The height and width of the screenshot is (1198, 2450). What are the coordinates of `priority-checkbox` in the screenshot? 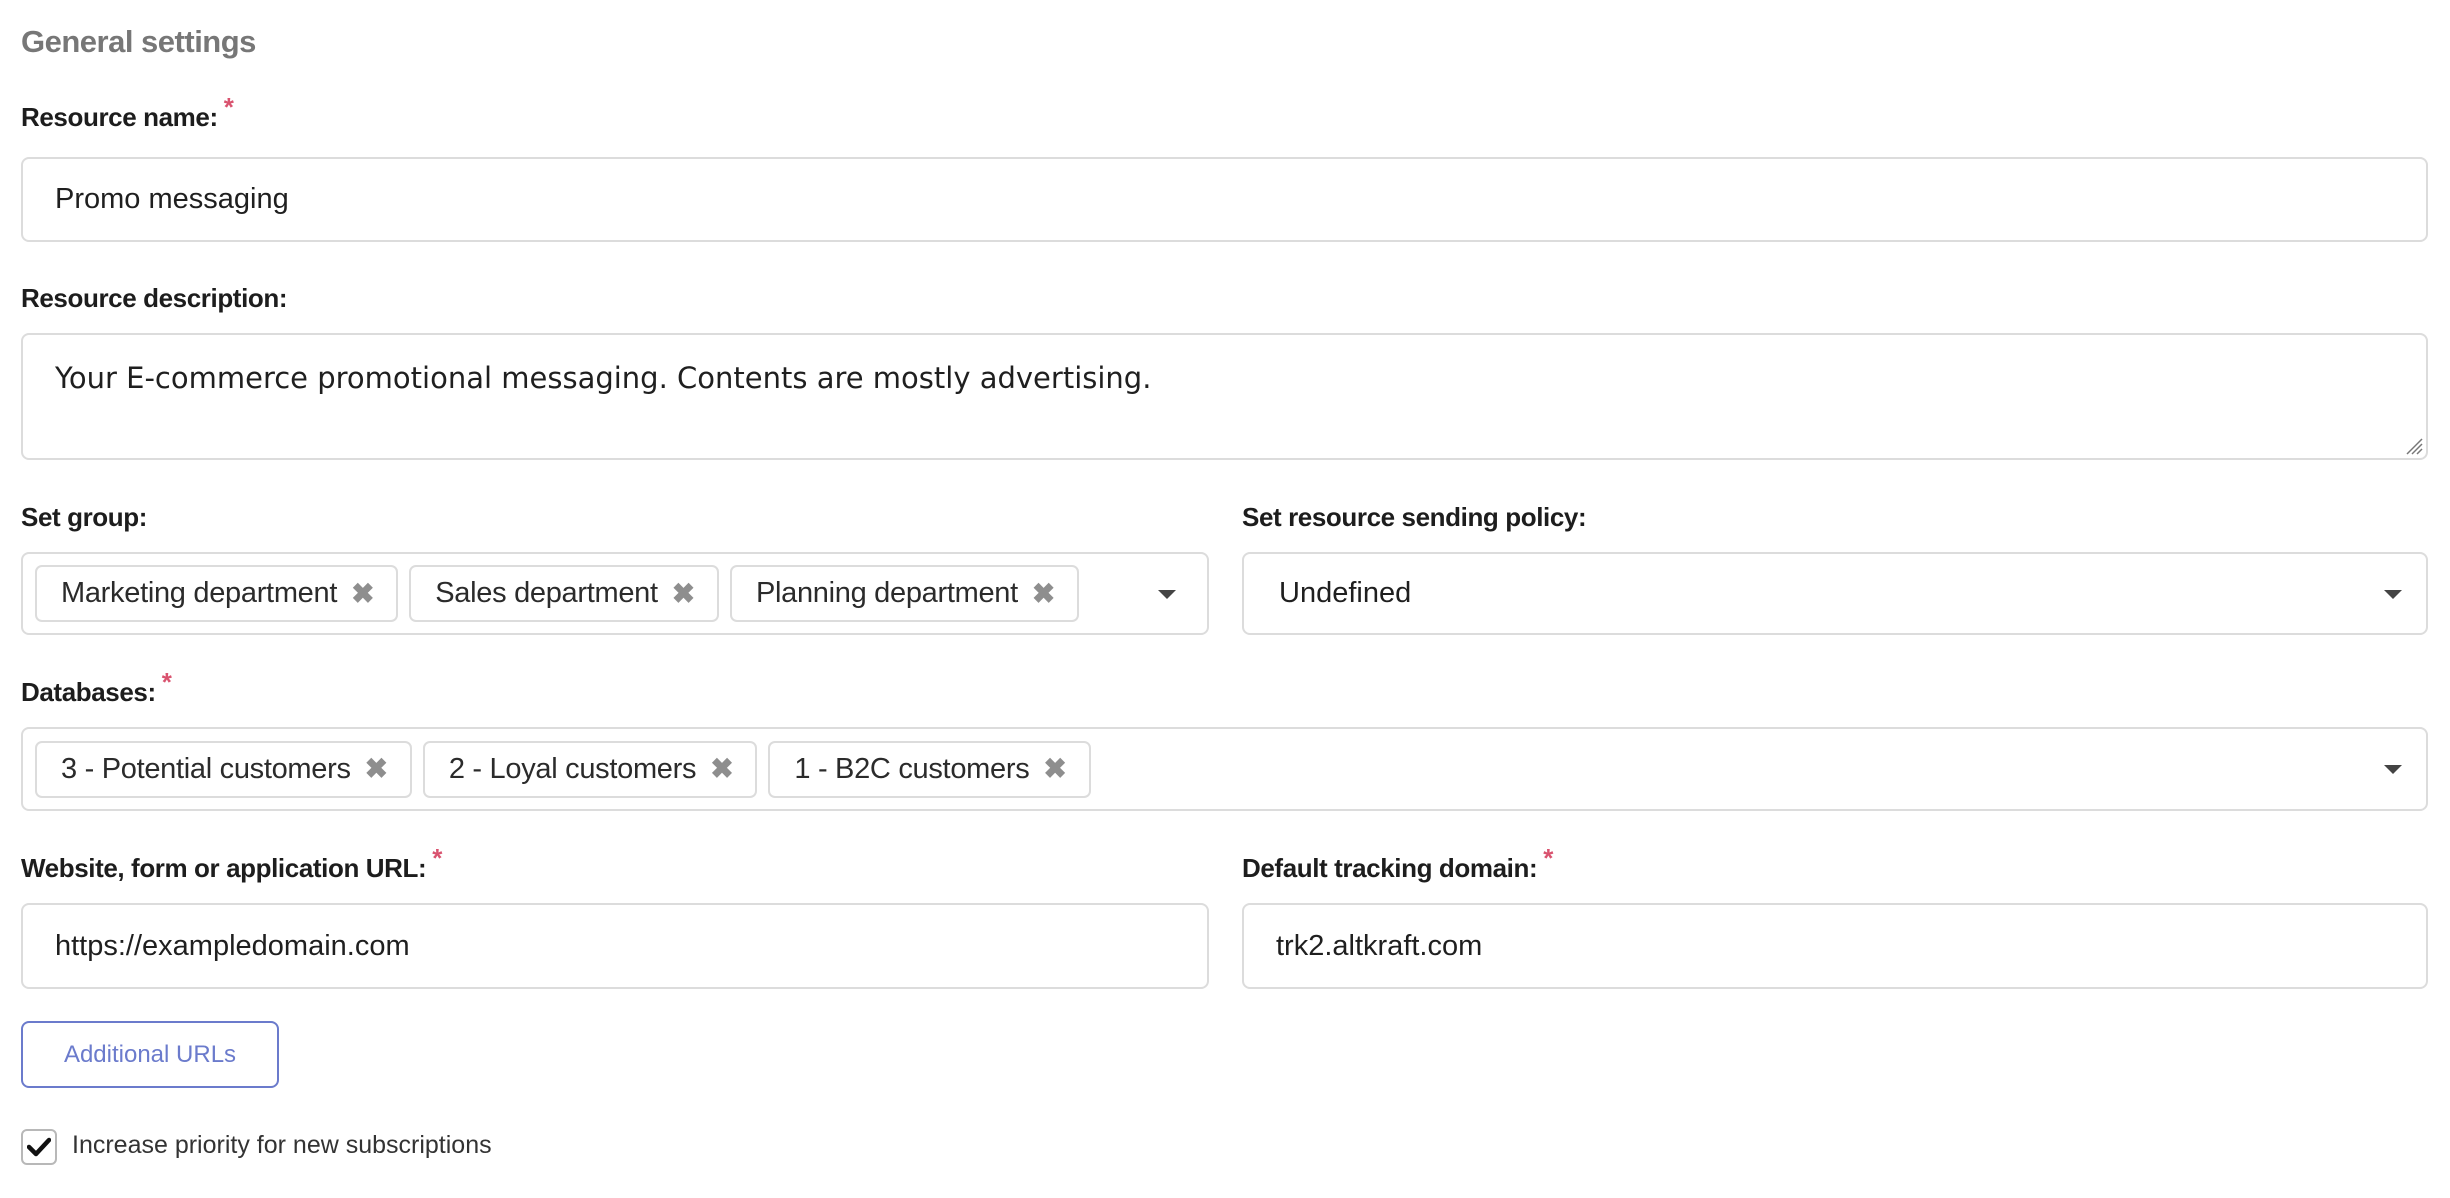 It's located at (39, 1147).